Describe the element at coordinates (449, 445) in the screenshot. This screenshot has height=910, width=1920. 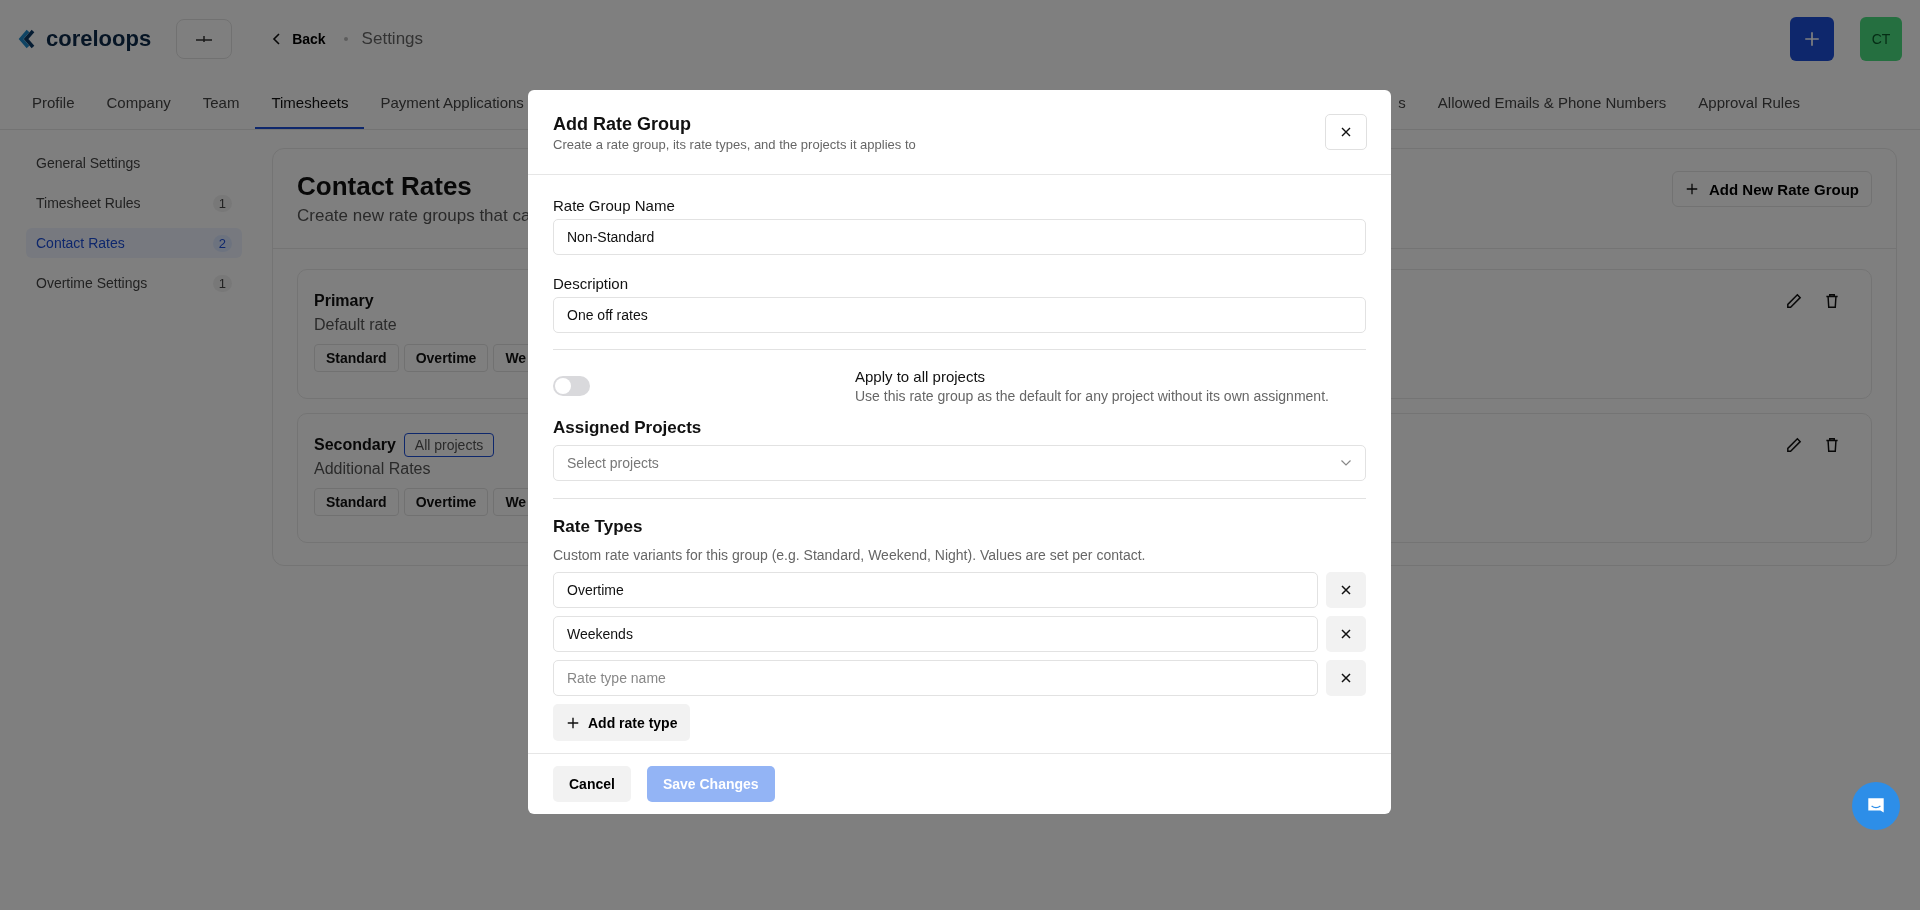
I see `projects-badge: All projects` at that location.